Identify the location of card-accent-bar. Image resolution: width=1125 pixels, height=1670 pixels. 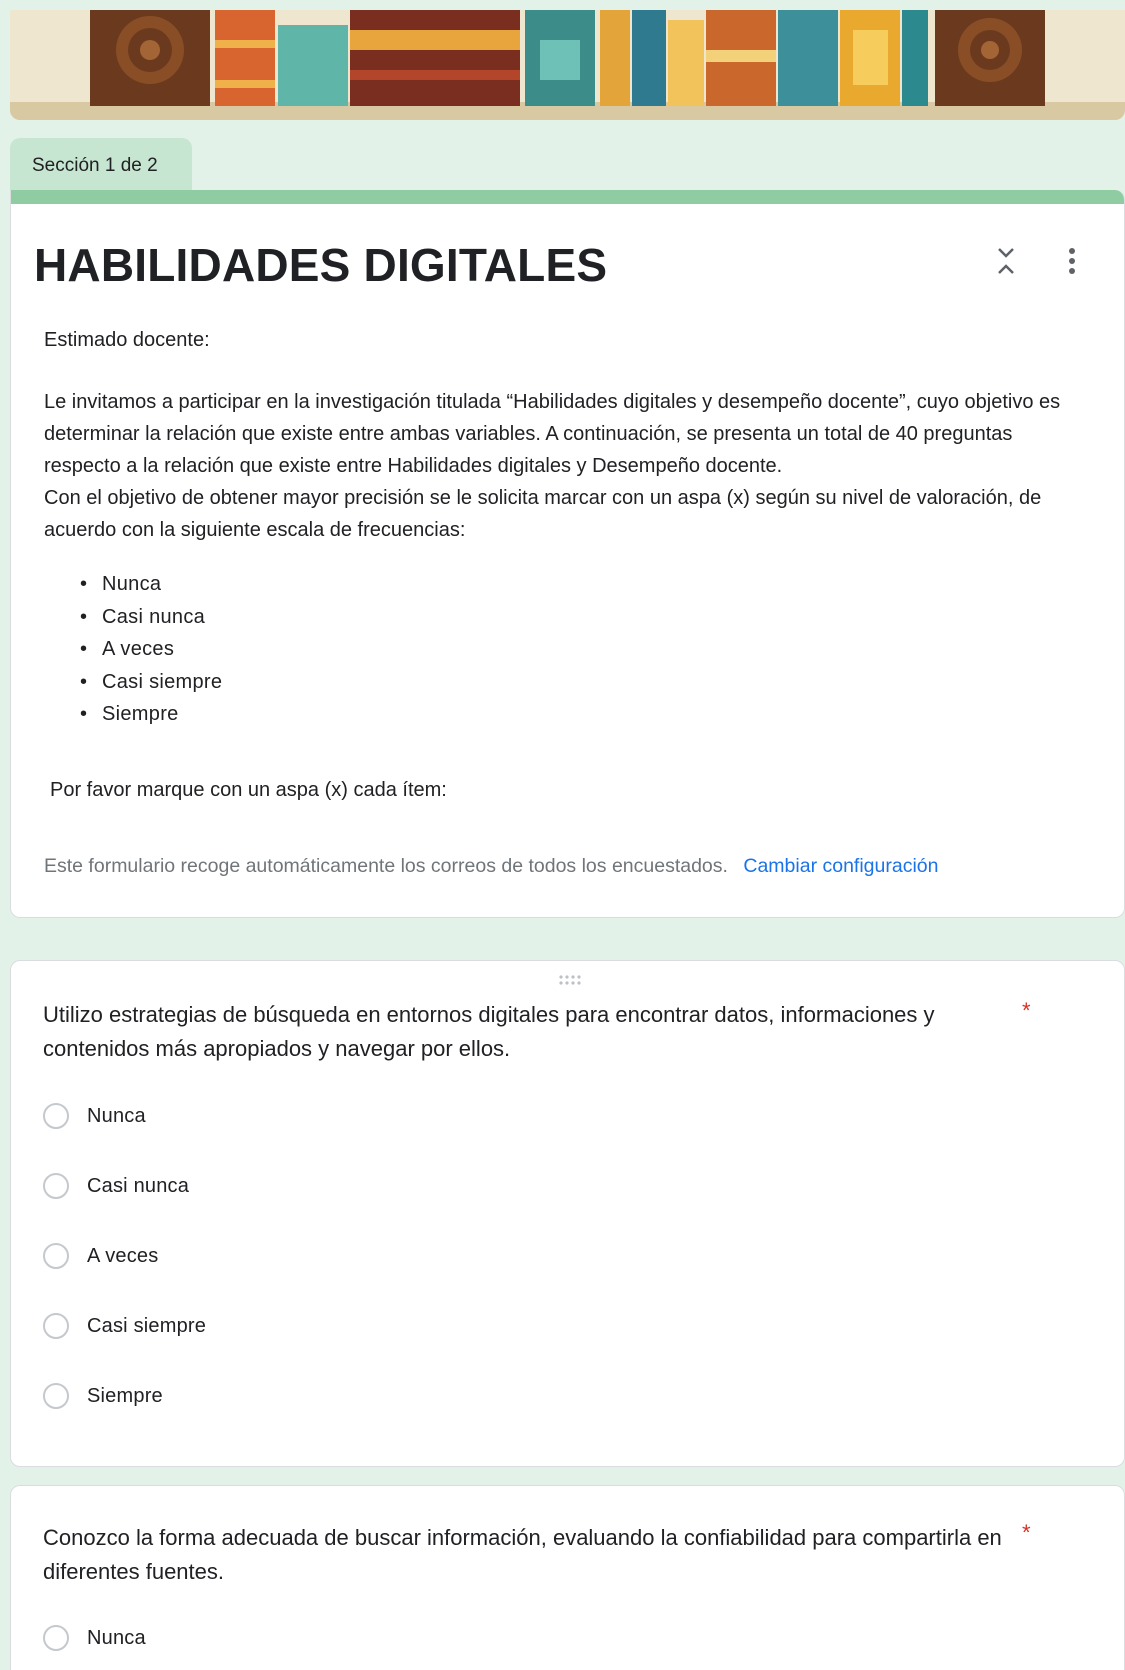
(567, 197).